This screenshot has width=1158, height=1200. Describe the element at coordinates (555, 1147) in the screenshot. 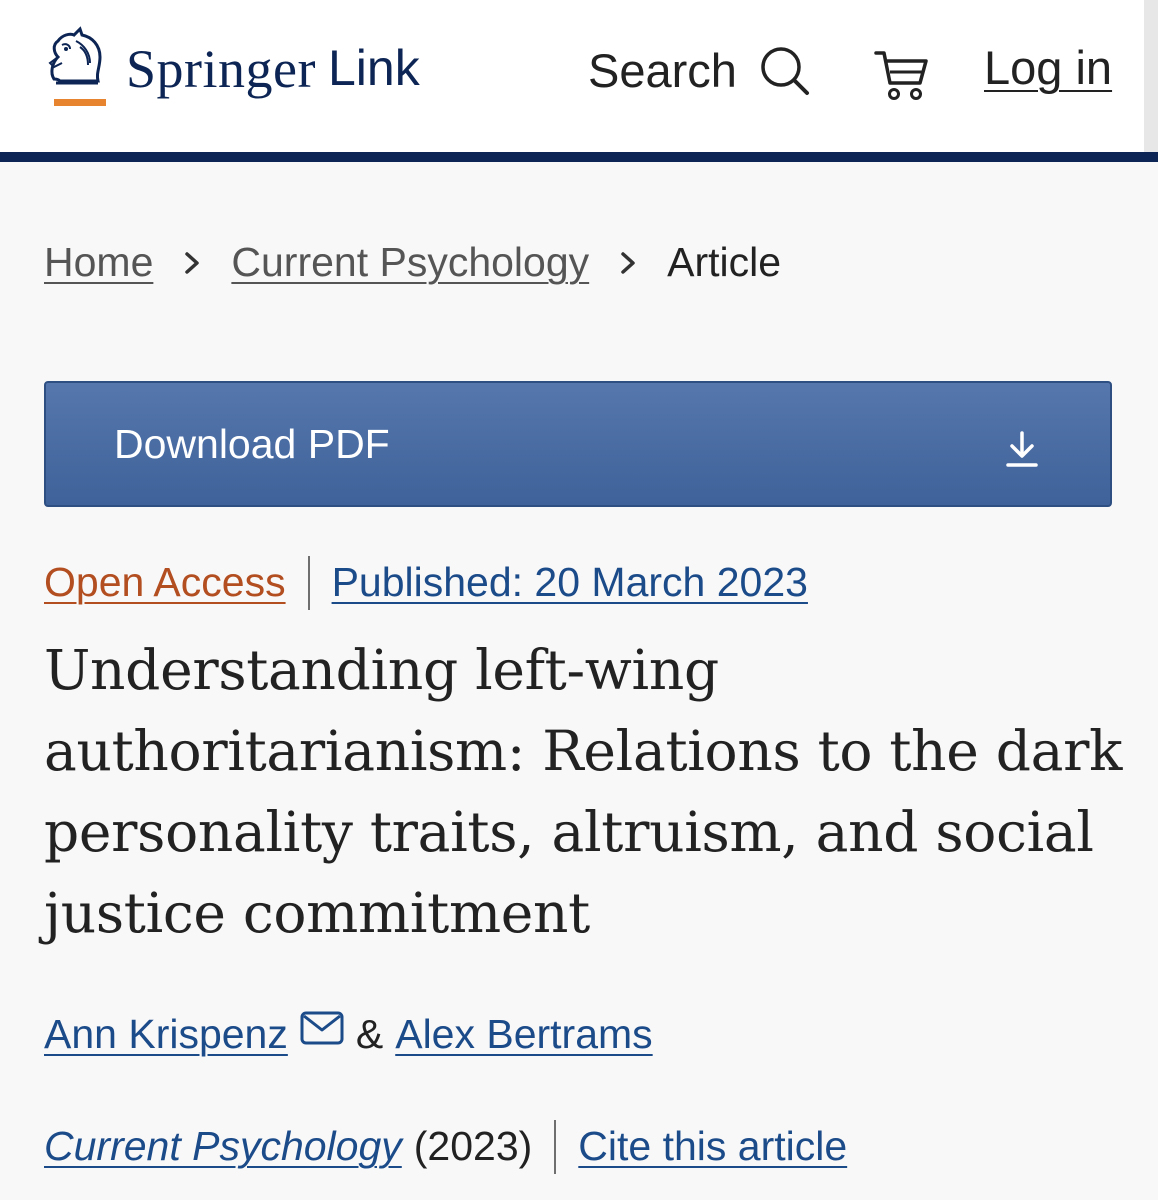

I see `citation-divider` at that location.